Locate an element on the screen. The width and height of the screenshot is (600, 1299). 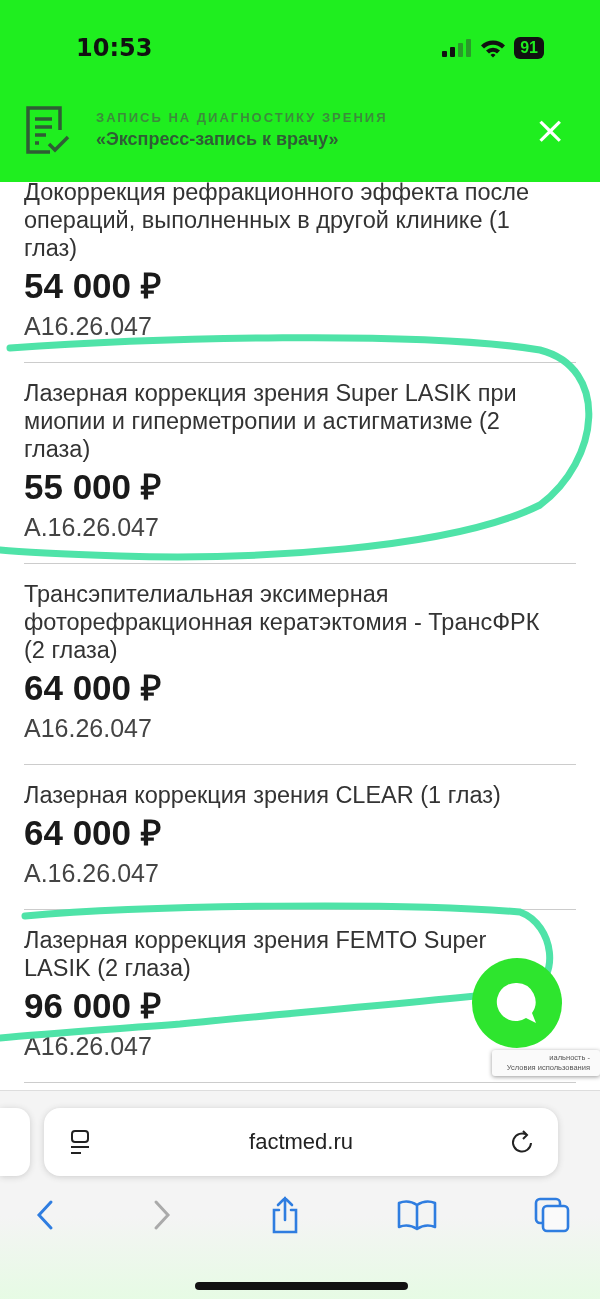
url-text: factmed.ru is located at coordinates (301, 1142).